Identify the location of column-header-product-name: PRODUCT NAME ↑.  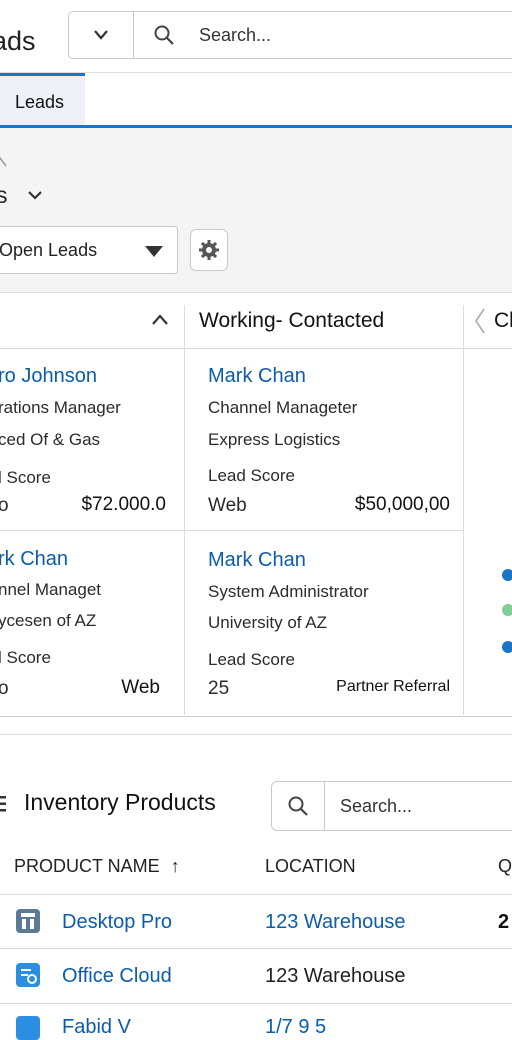
(97, 866).